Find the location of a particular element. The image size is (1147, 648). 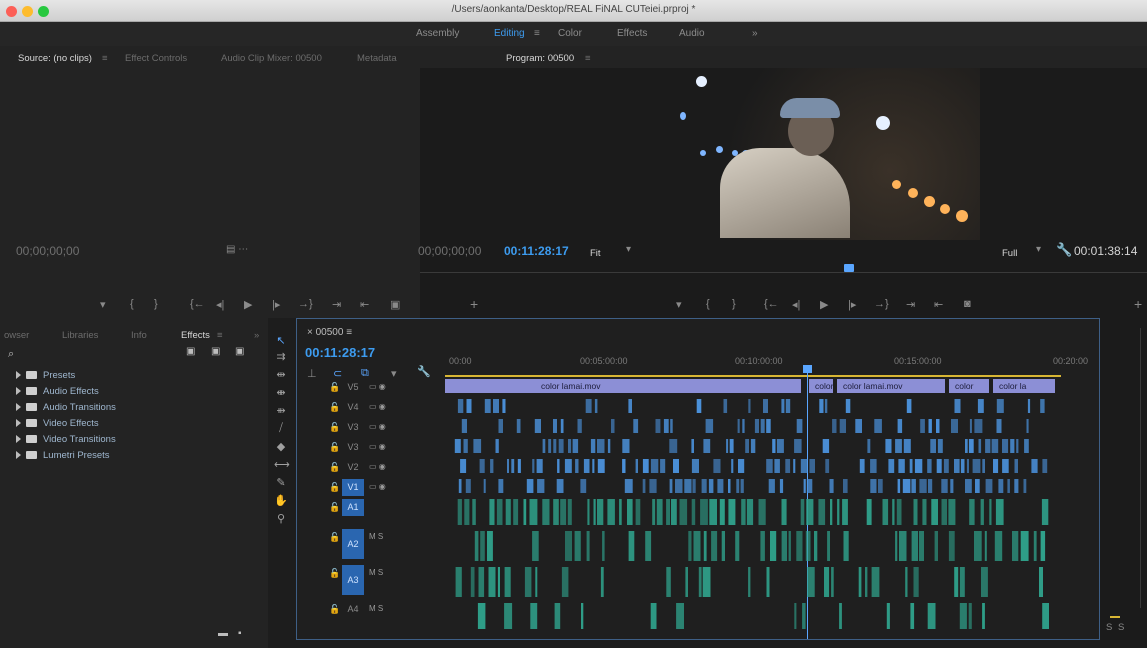

solo-button: S is located at coordinates (1121, 627).